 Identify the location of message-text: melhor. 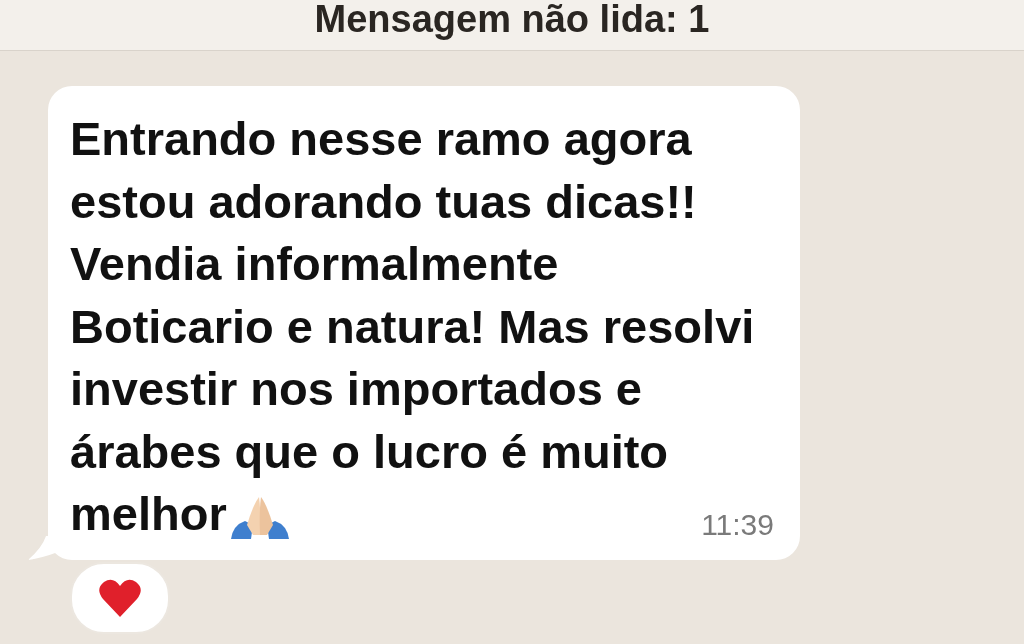
(148, 514).